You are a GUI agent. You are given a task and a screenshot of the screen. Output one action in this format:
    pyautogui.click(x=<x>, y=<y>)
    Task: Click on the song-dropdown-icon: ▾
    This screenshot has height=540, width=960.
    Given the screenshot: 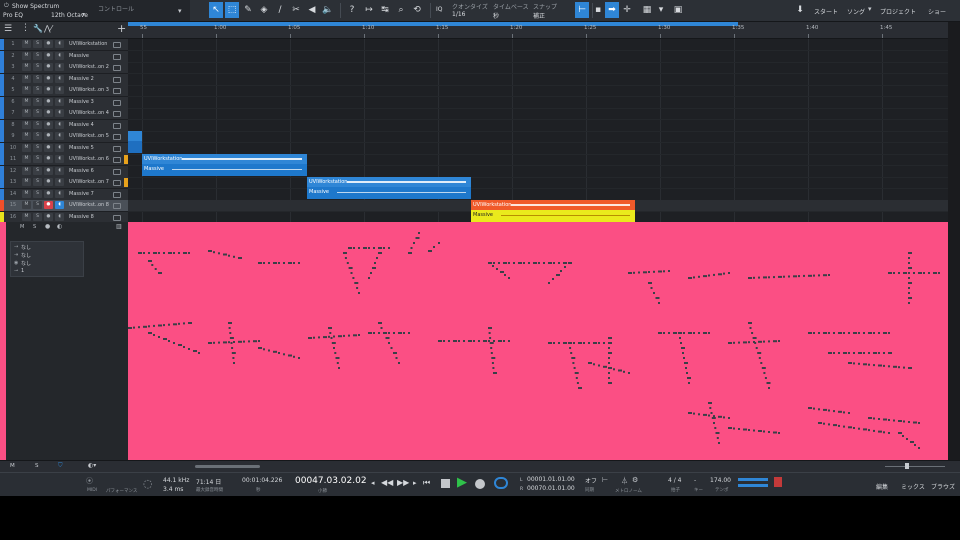 What is the action you would take?
    pyautogui.click(x=870, y=9)
    